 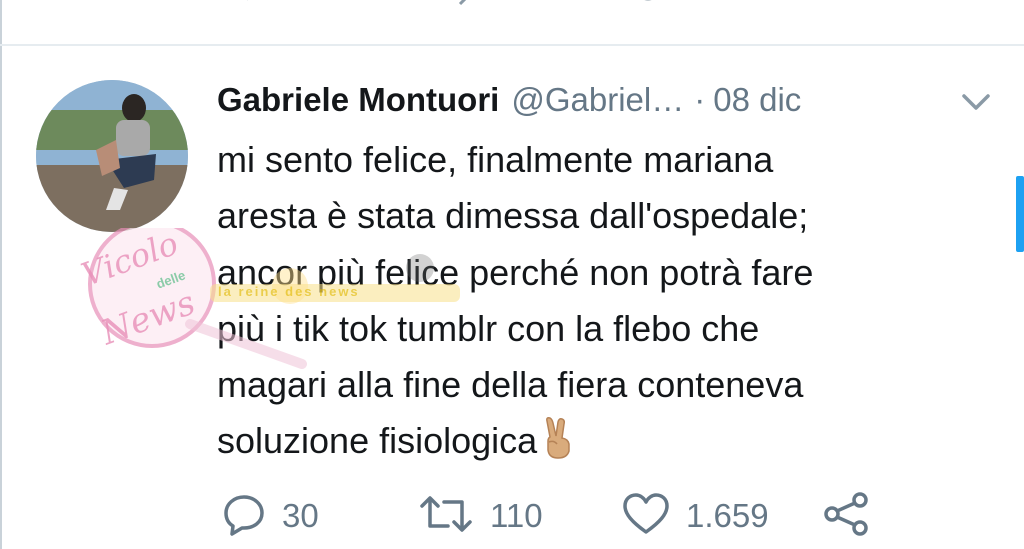 What do you see at coordinates (513, 216) in the screenshot?
I see `tweet-text-line: aresta è stata dimessa dall'ospedale;` at bounding box center [513, 216].